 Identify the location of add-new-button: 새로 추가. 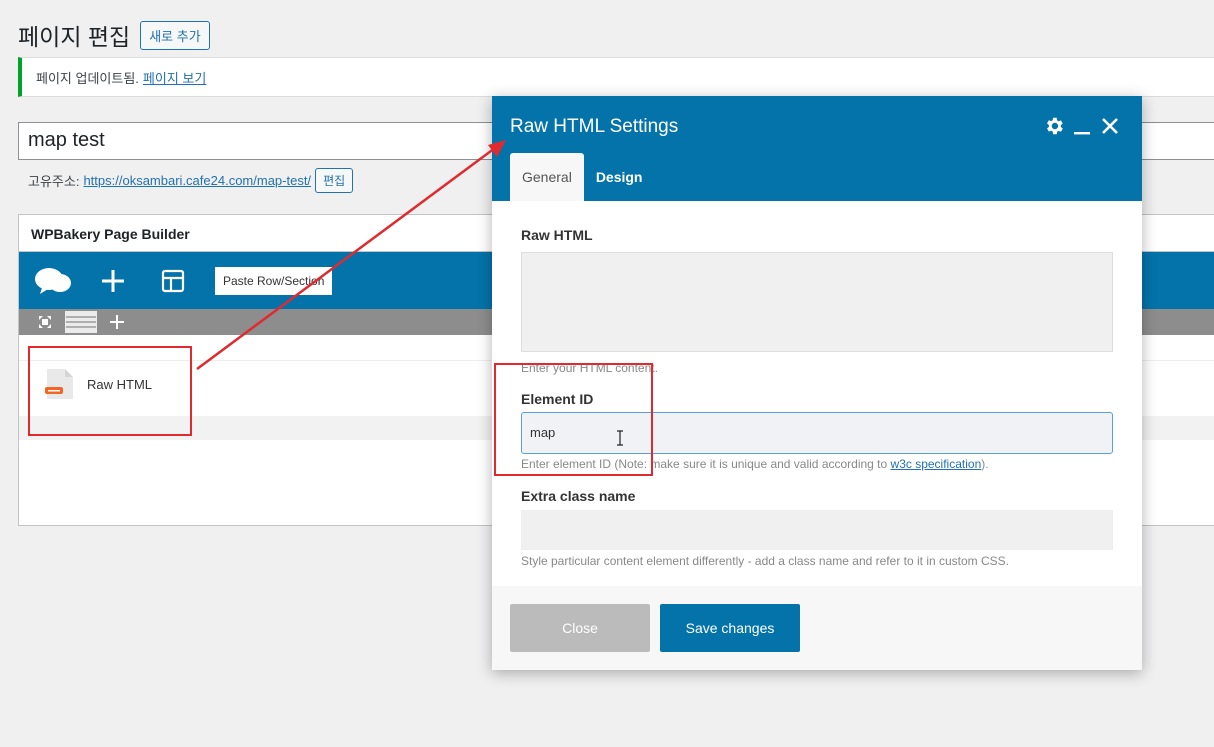
(175, 35).